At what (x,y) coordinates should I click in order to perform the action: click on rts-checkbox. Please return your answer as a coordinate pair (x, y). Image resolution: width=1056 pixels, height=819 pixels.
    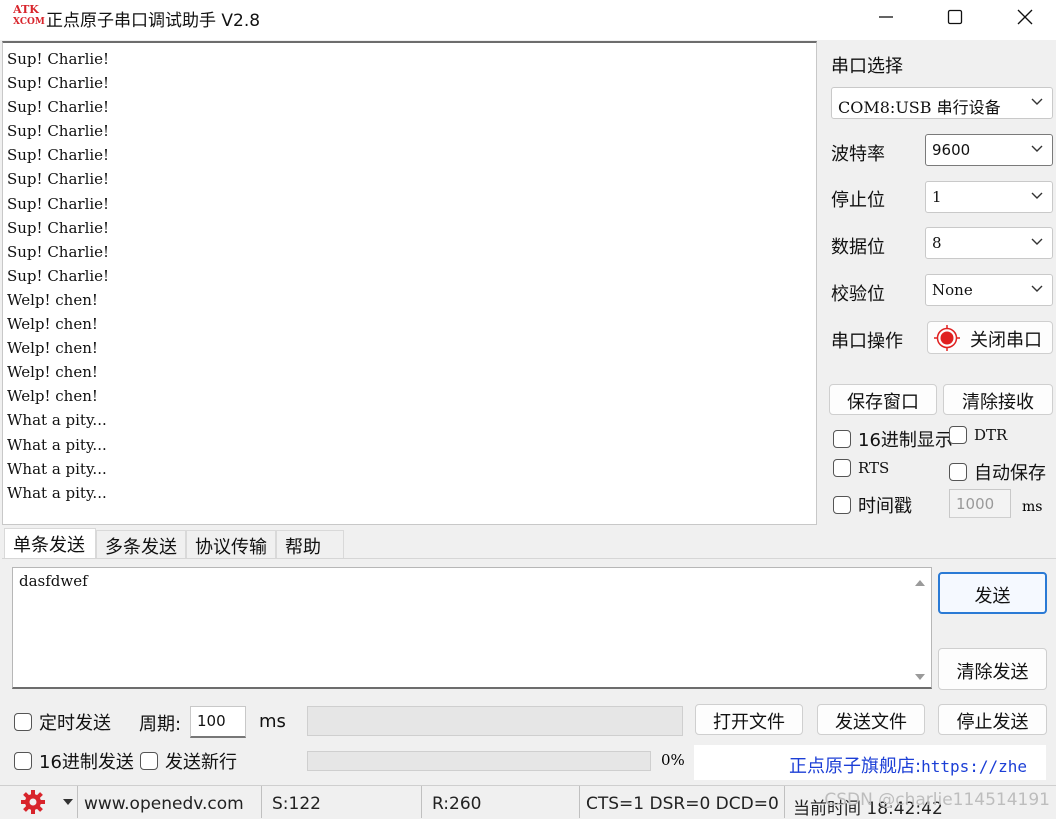
    Looking at the image, I should click on (842, 468).